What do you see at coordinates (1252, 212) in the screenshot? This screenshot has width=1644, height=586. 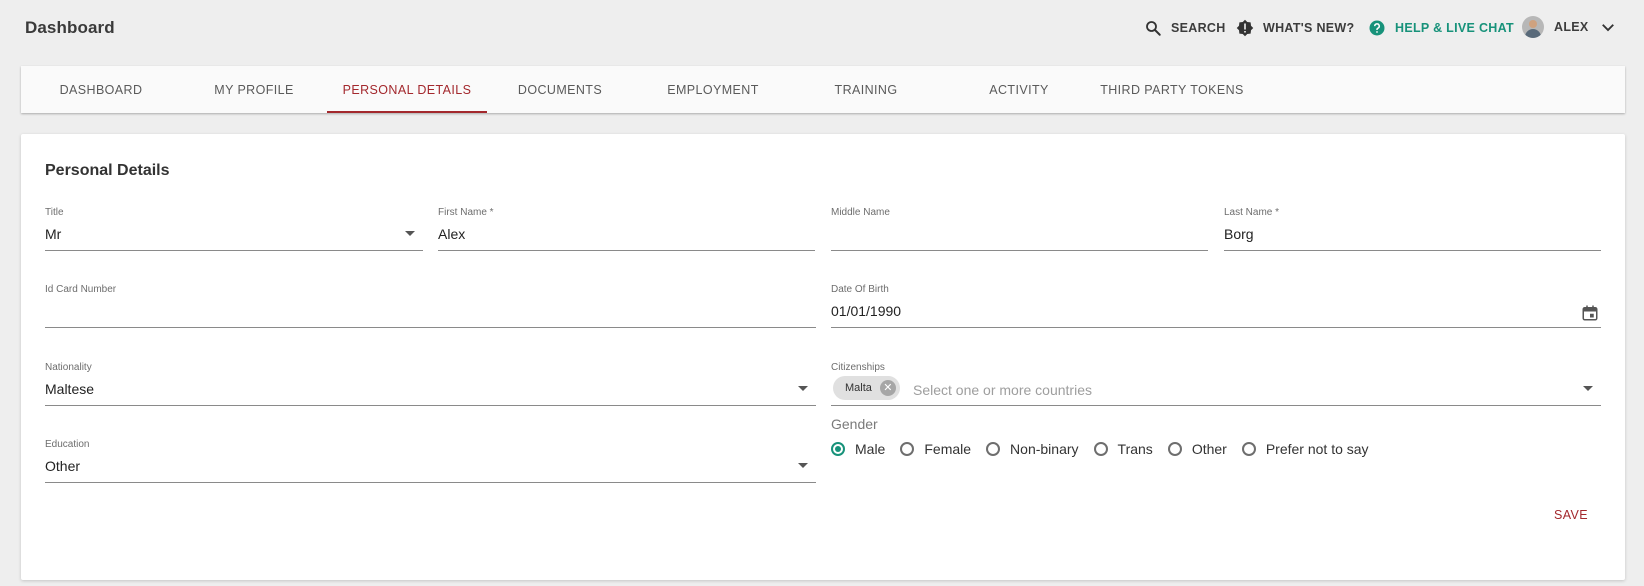 I see `last-name-label: Last Name *` at bounding box center [1252, 212].